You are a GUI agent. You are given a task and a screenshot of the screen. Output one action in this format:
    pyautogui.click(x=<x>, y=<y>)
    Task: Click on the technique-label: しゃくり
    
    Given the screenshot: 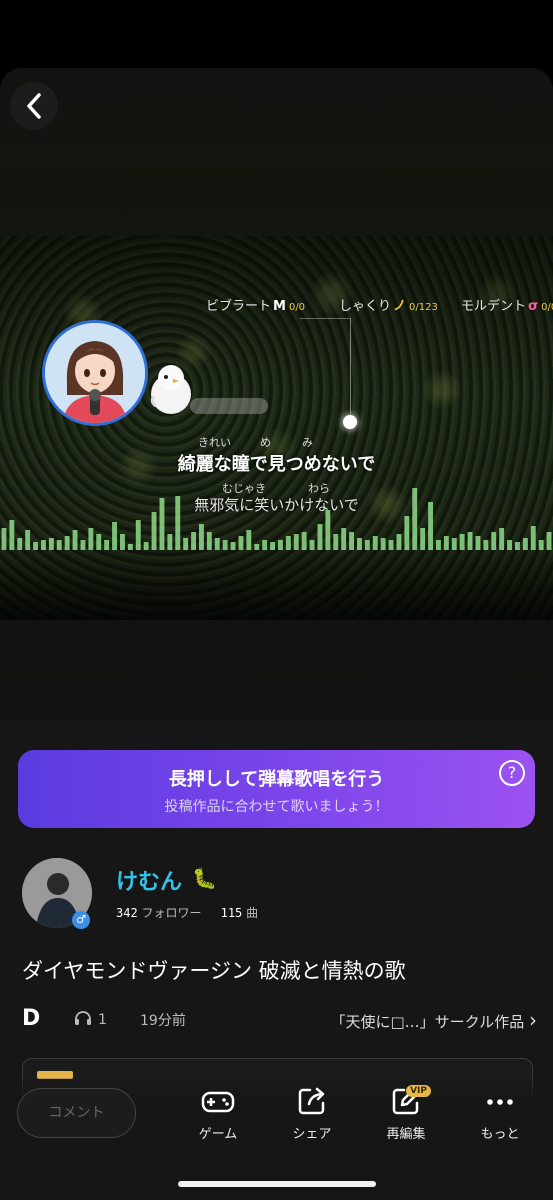 What is the action you would take?
    pyautogui.click(x=365, y=306)
    